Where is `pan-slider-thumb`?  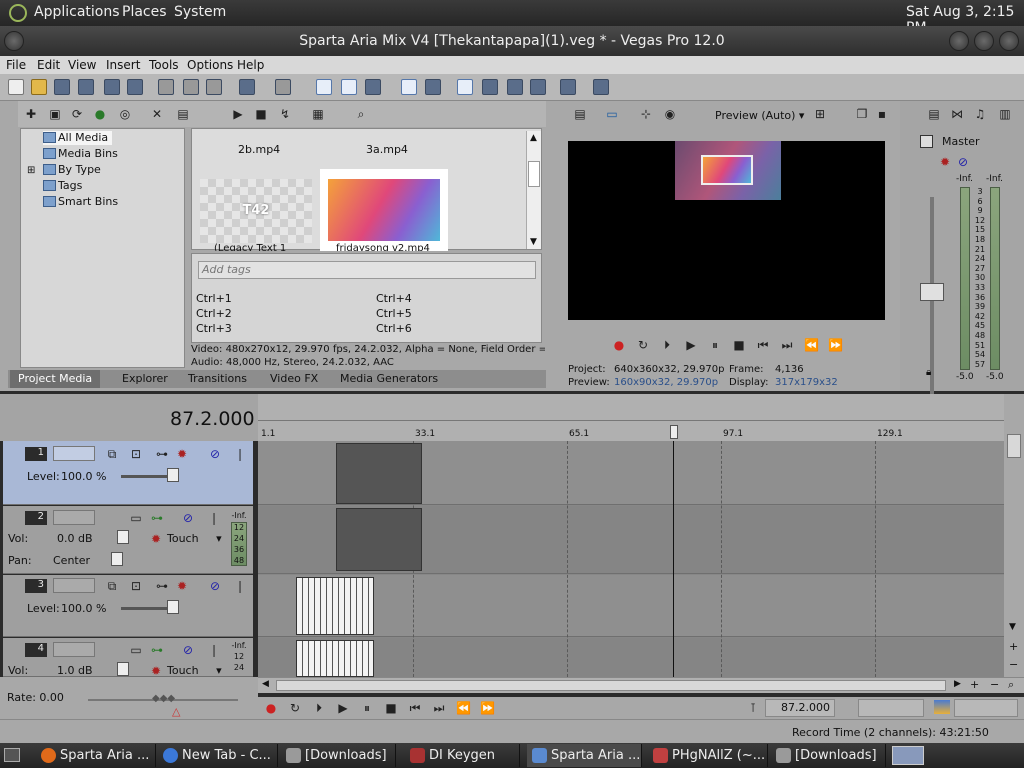
pan-slider-thumb is located at coordinates (117, 559).